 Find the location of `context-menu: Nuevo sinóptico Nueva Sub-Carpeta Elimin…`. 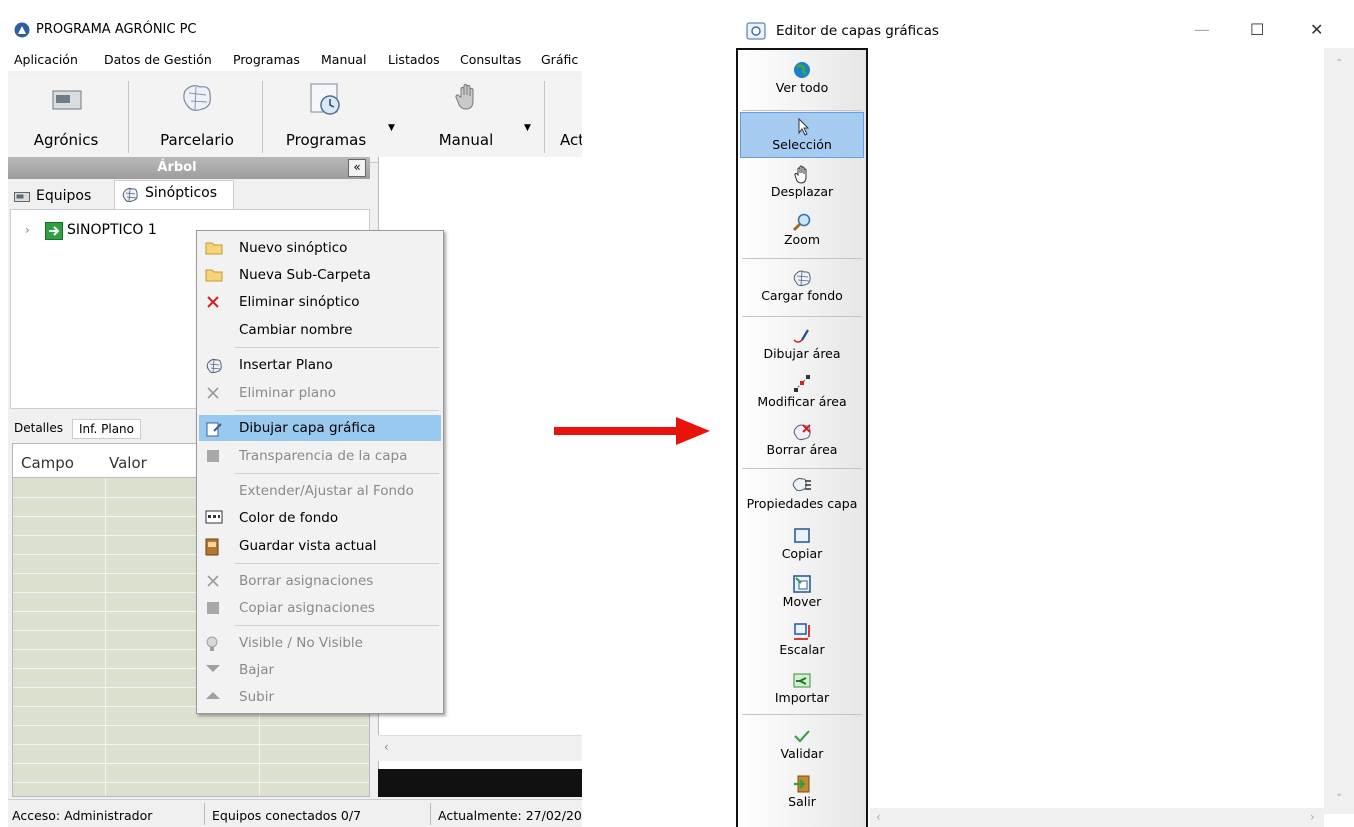

context-menu: Nuevo sinóptico Nueva Sub-Carpeta Elimin… is located at coordinates (320, 472).